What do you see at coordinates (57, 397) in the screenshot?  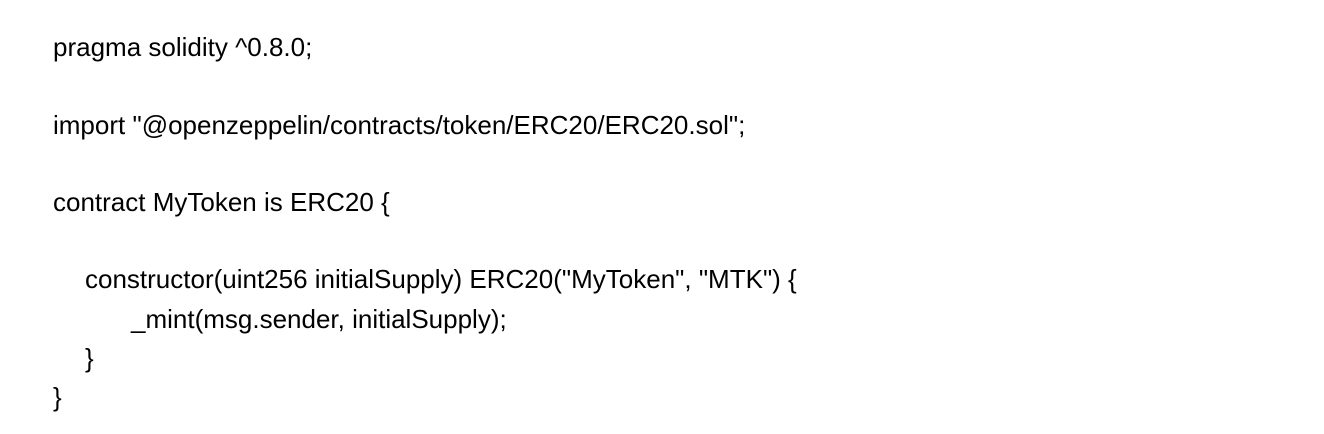 I see `contract-closing-brace: }` at bounding box center [57, 397].